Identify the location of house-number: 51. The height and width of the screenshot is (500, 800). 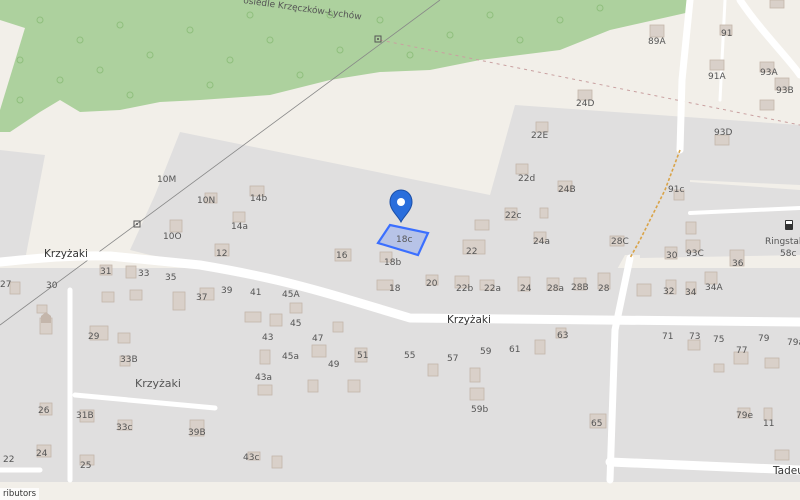
(362, 356).